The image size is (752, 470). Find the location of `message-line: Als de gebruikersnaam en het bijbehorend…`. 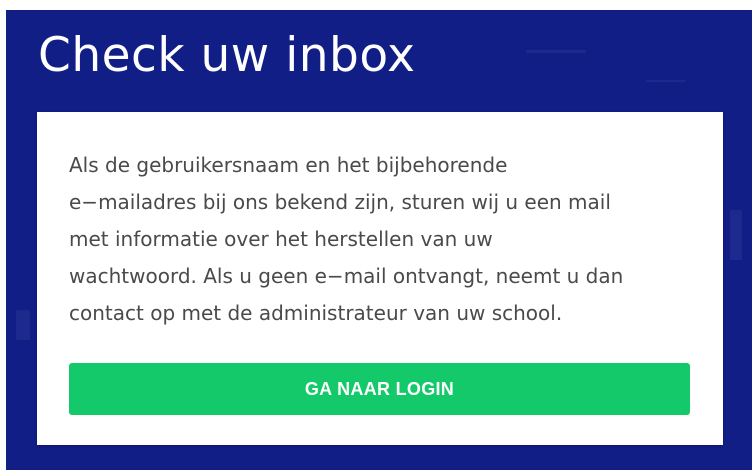

message-line: Als de gebruikersnaam en het bijbehorend… is located at coordinates (288, 165).